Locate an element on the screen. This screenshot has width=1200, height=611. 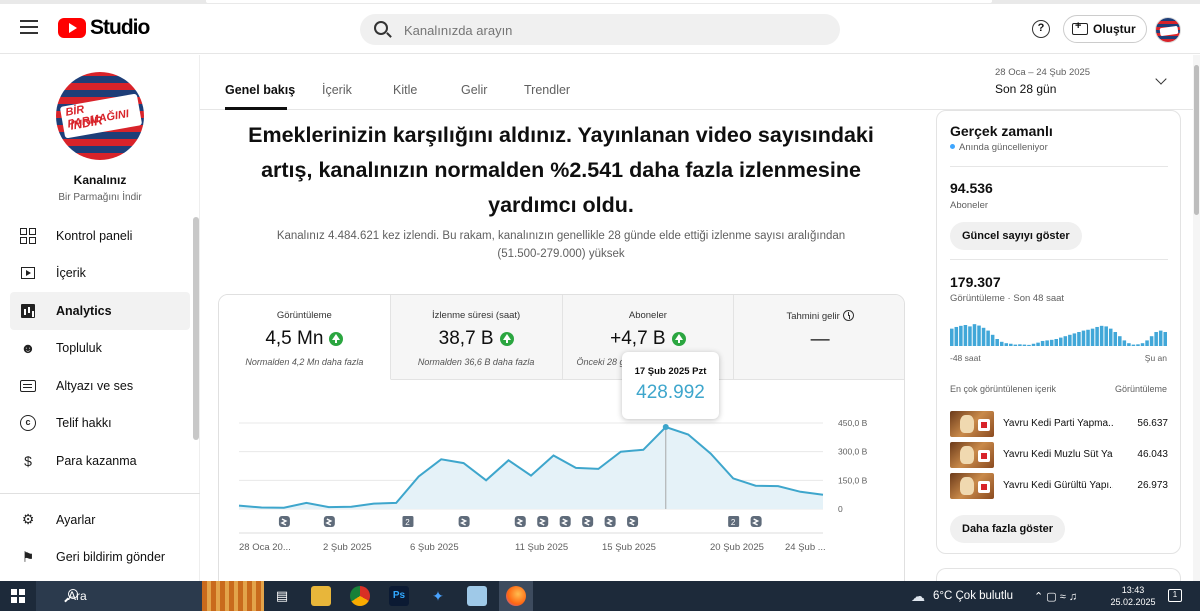
taskbar-clock: 13:43 25.02.2025 is located at coordinates (1133, 596).